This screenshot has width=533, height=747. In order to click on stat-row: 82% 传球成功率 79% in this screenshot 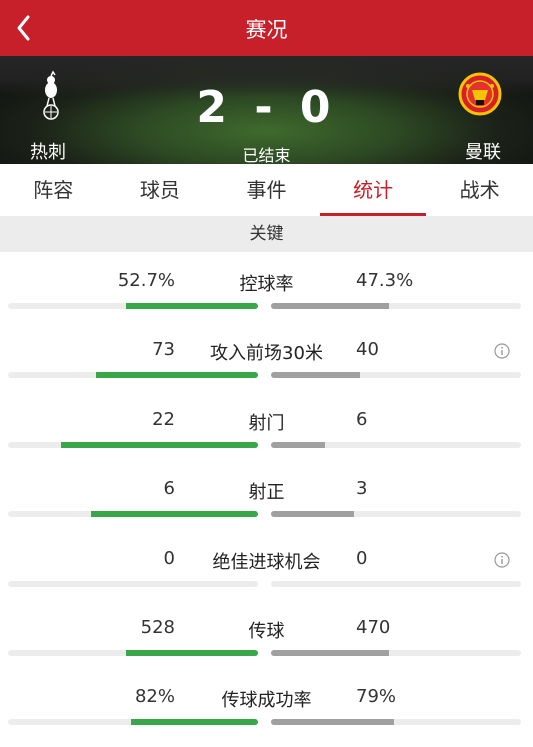, I will do `click(266, 712)`.